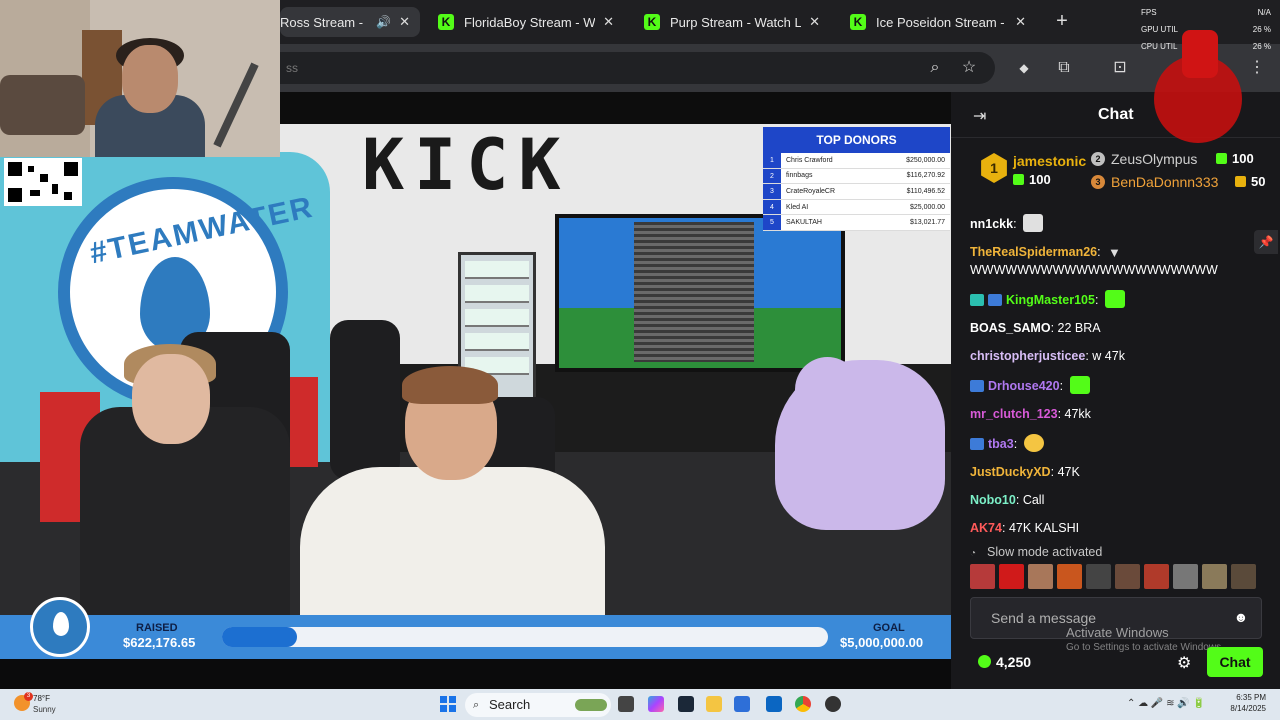  What do you see at coordinates (1027, 356) in the screenshot?
I see `chat-username: christopherjusticee` at bounding box center [1027, 356].